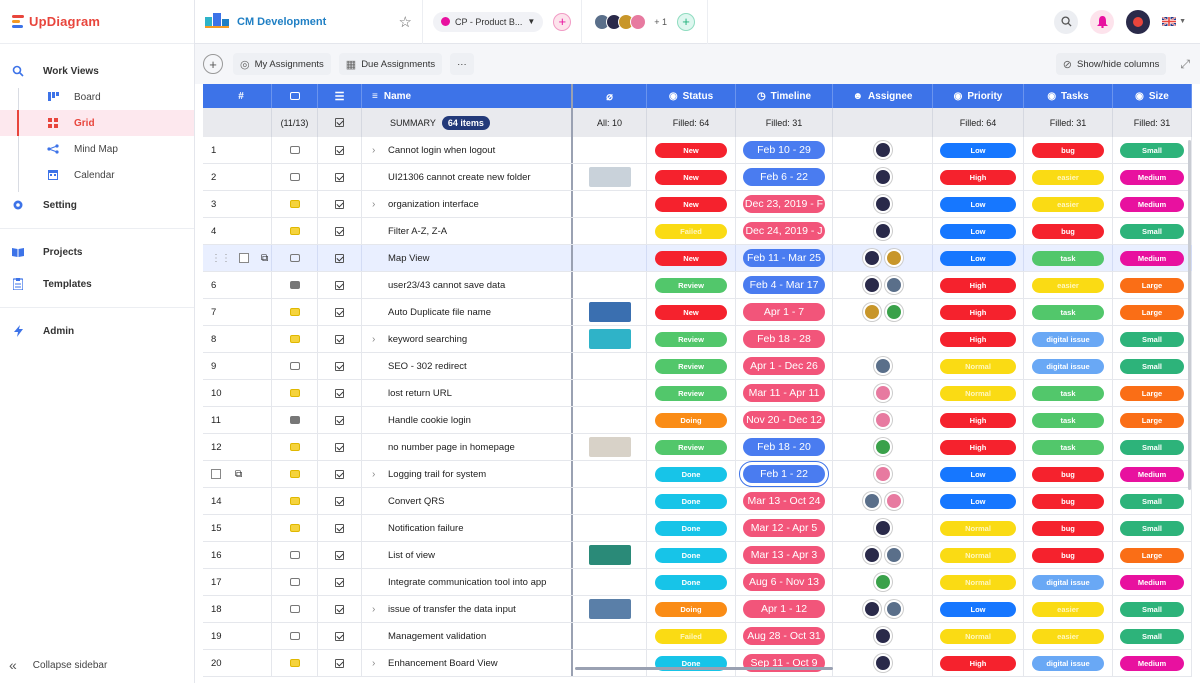  What do you see at coordinates (467, 312) in the screenshot?
I see `name-cell: Auto Duplicate file name` at bounding box center [467, 312].